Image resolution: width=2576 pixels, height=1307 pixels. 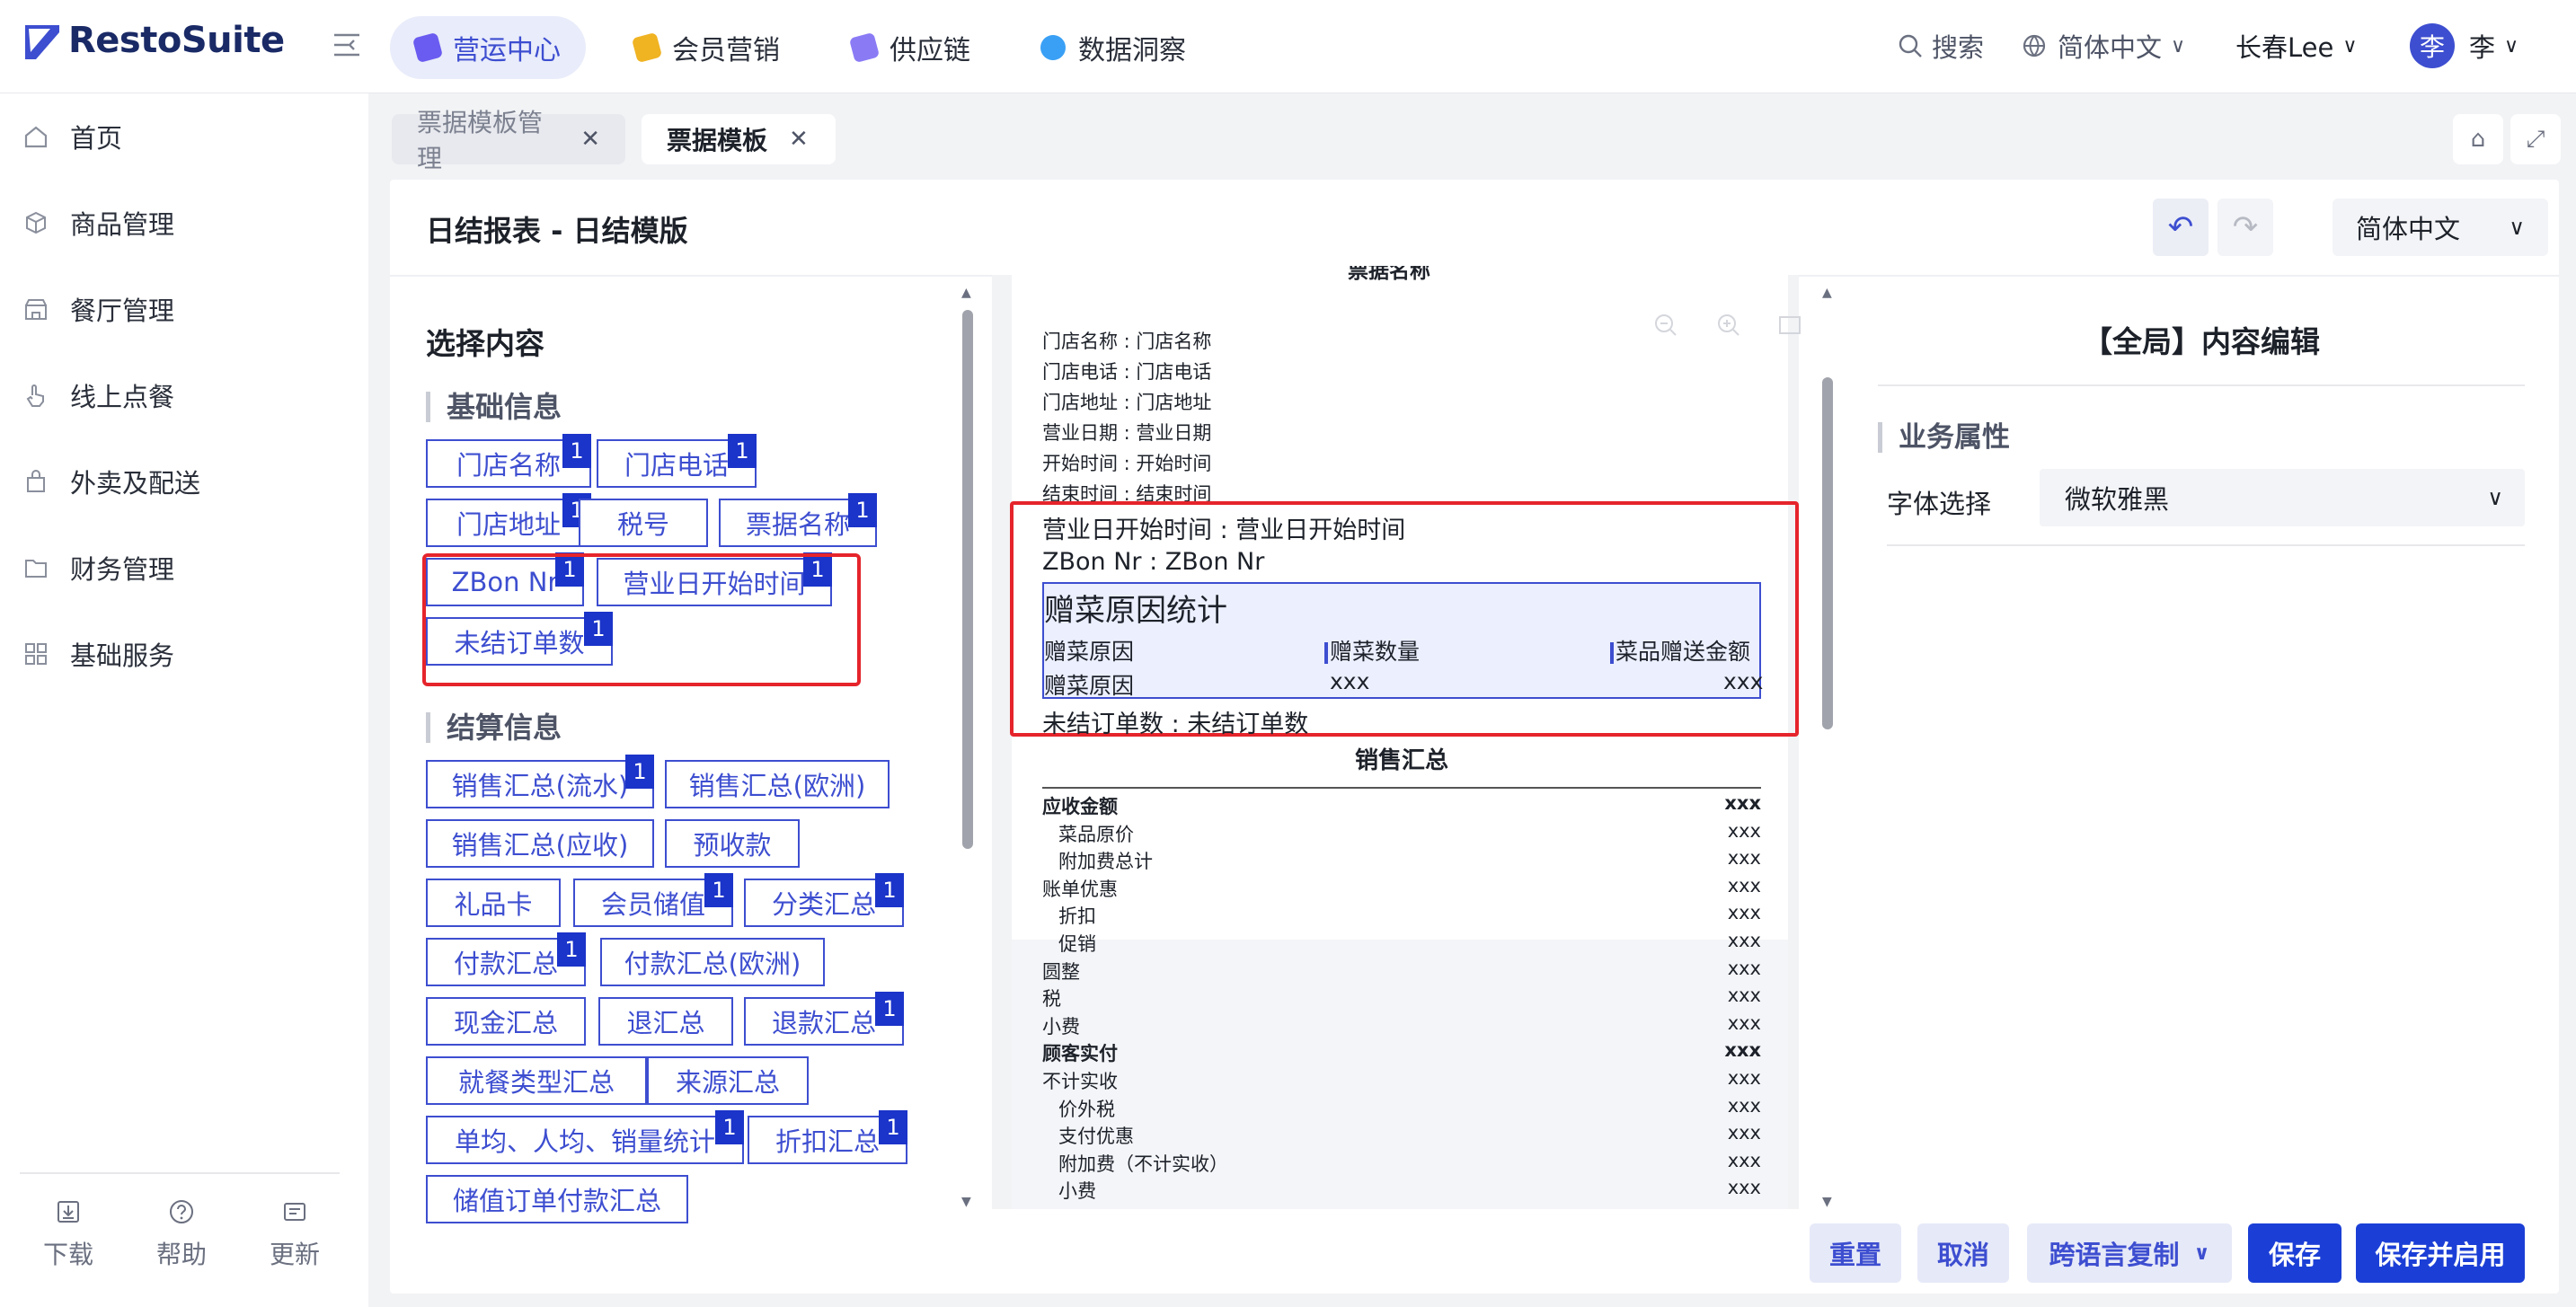 I want to click on zoom-out-icon, so click(x=1666, y=325).